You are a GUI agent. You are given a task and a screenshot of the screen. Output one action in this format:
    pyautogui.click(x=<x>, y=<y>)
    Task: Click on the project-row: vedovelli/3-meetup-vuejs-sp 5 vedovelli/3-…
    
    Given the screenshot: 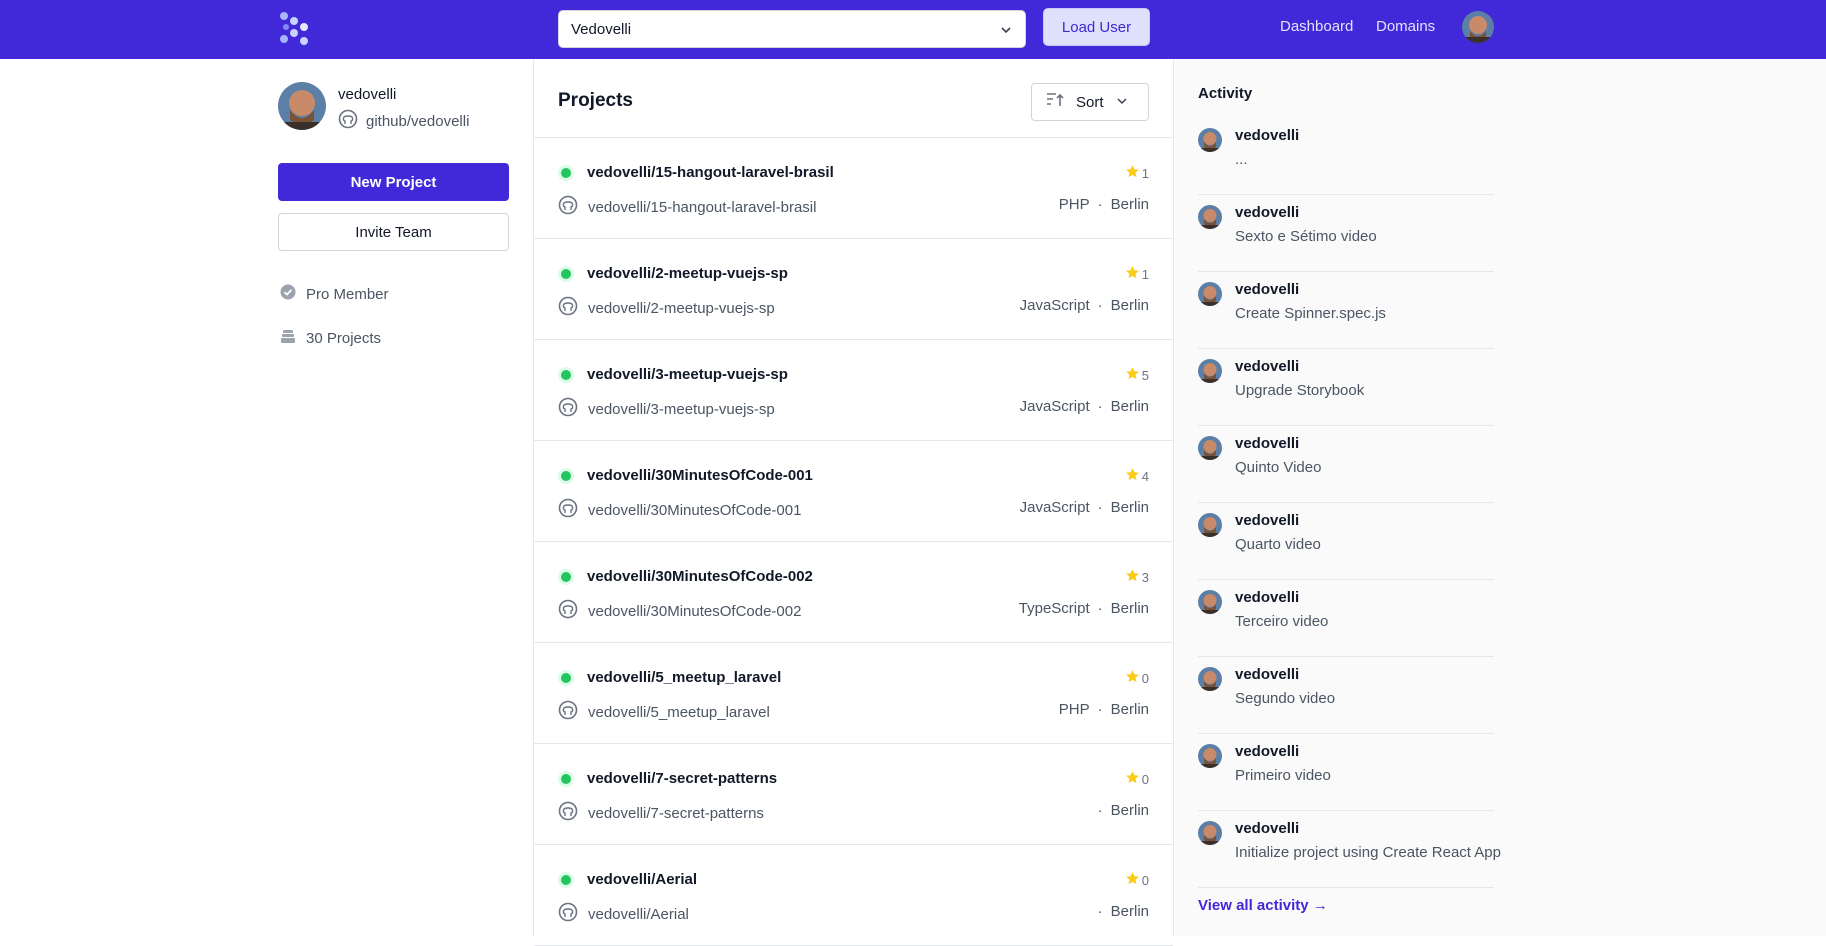 What is the action you would take?
    pyautogui.click(x=853, y=390)
    